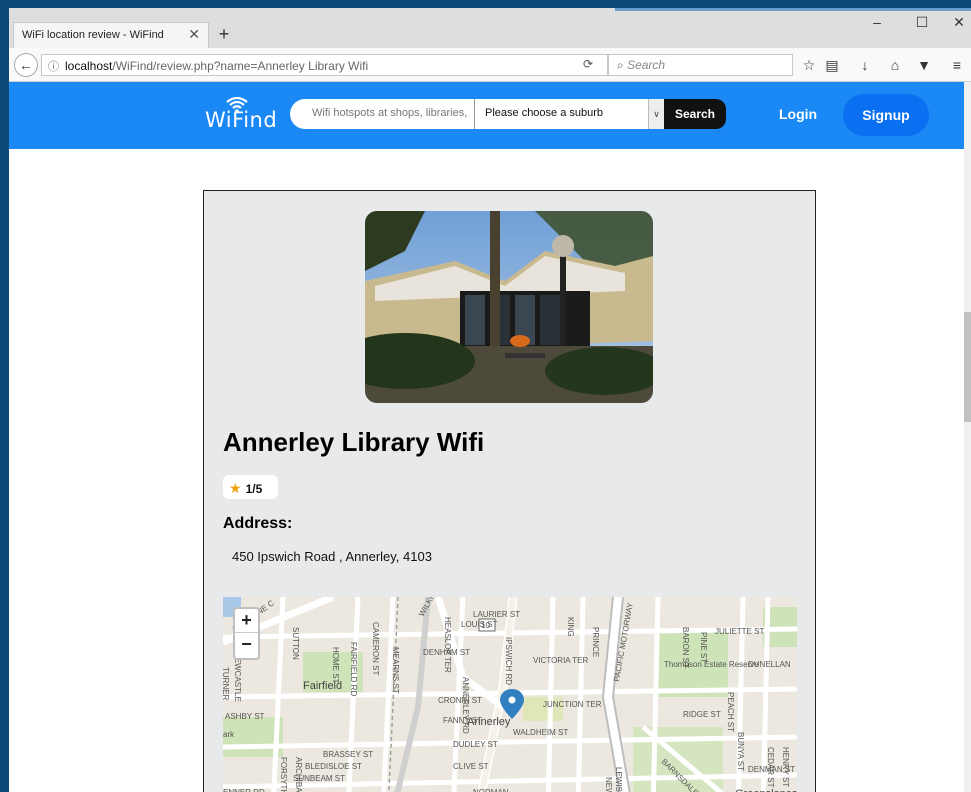  I want to click on map-label: BARON ST, so click(685, 647).